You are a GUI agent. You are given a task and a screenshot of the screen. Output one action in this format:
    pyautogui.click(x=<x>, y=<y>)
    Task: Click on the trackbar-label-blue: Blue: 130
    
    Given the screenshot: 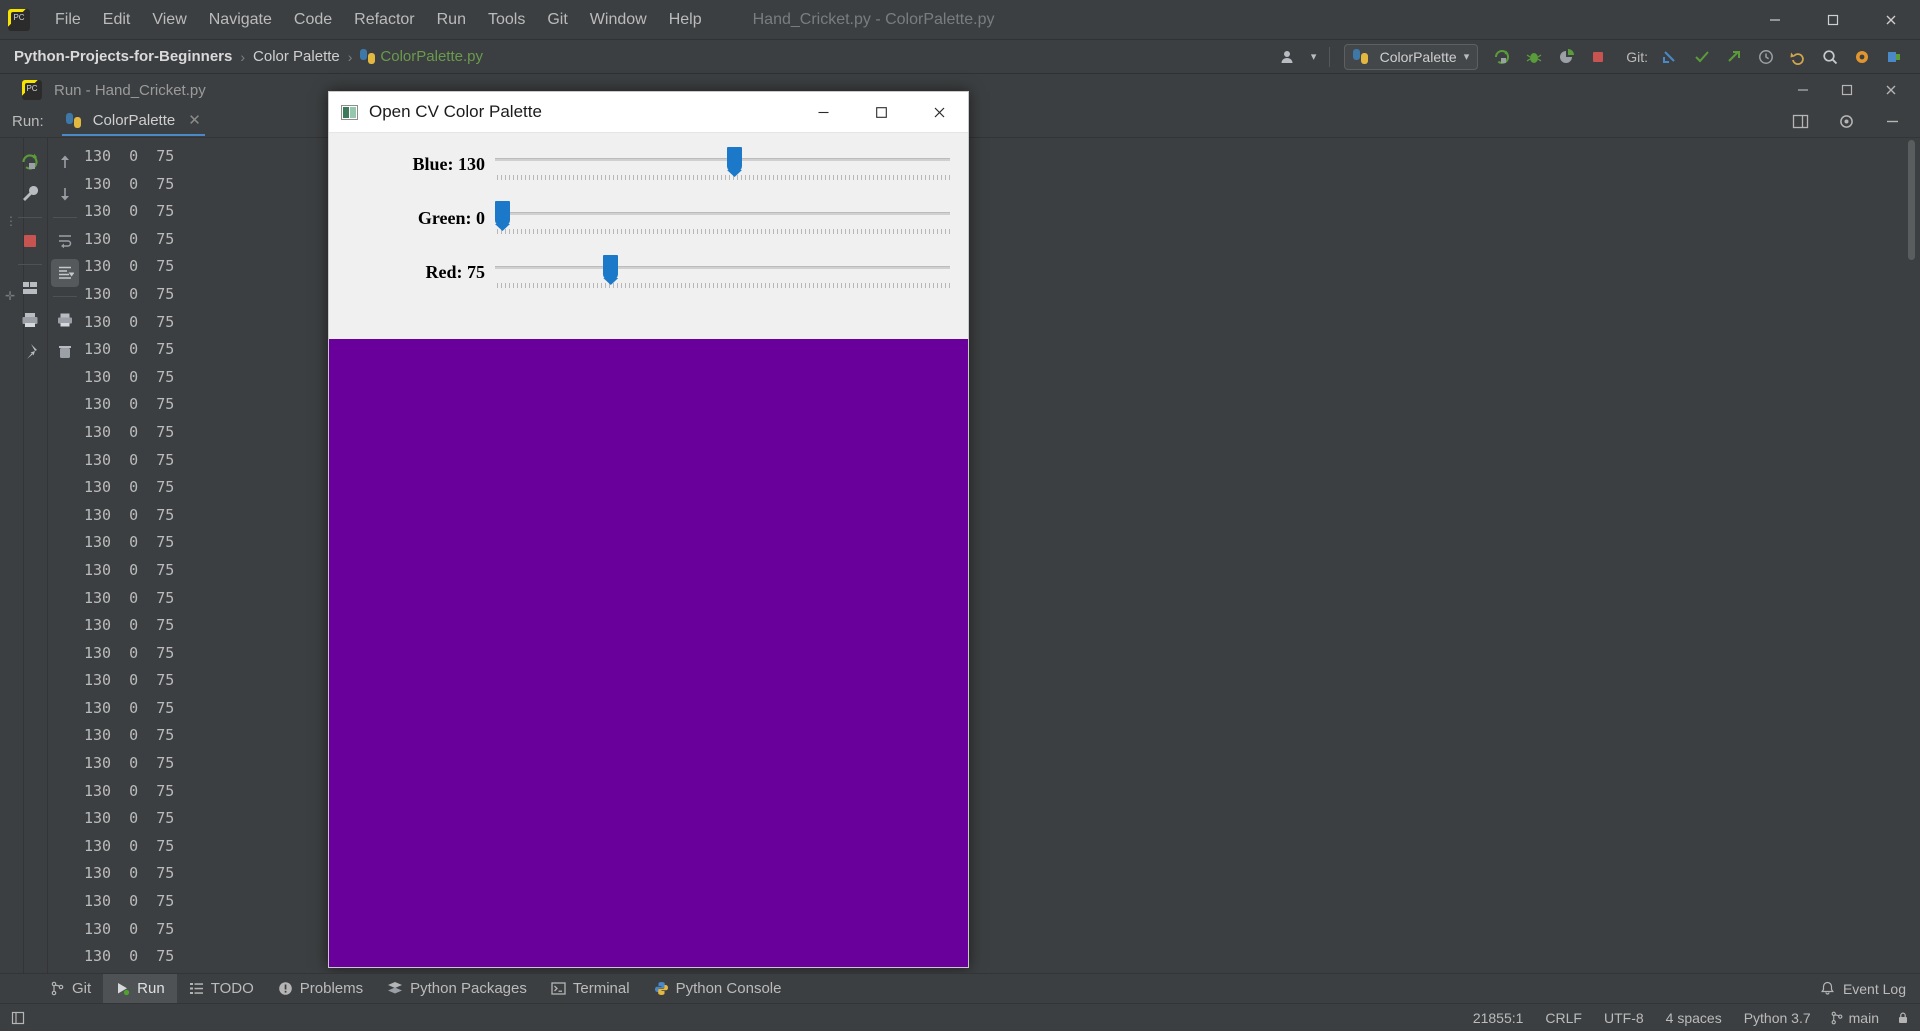 What is the action you would take?
    pyautogui.click(x=448, y=164)
    